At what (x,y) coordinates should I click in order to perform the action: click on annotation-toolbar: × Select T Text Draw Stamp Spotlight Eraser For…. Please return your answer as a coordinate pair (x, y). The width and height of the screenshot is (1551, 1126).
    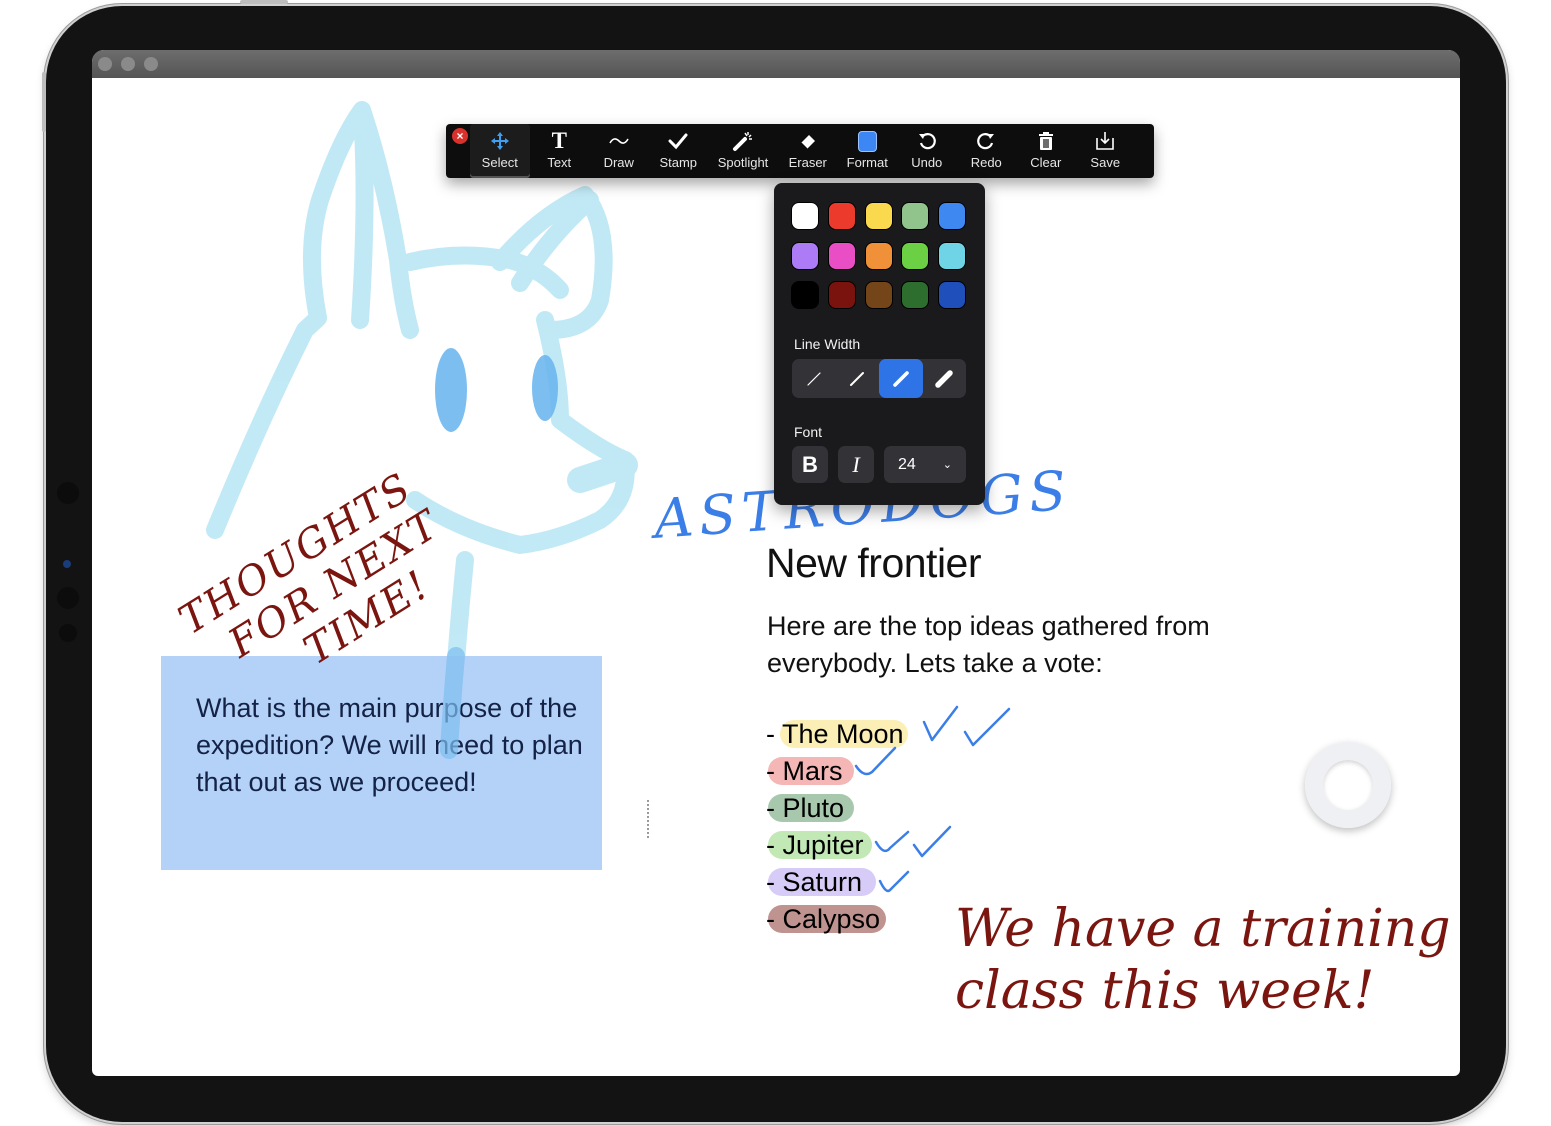
    Looking at the image, I should click on (800, 151).